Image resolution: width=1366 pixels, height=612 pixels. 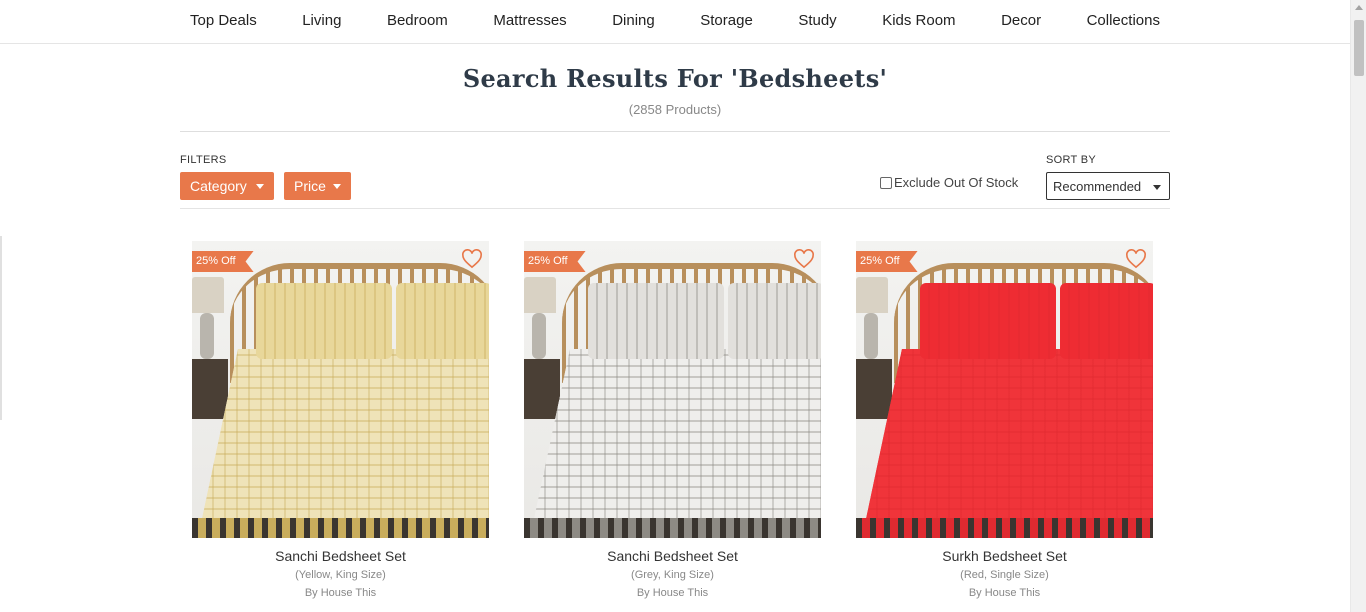 What do you see at coordinates (675, 109) in the screenshot?
I see `product-count: (2858 Products)` at bounding box center [675, 109].